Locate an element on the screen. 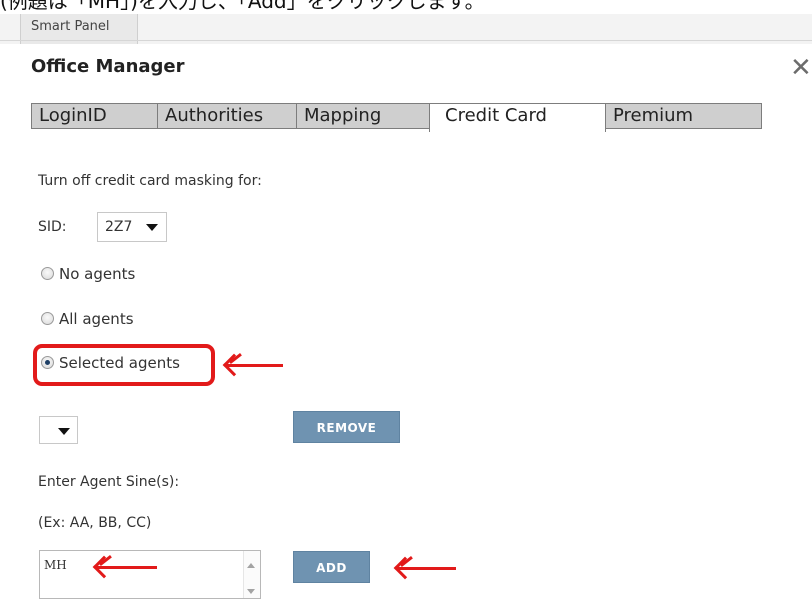 The width and height of the screenshot is (812, 599). sid-label: SID: is located at coordinates (52, 227).